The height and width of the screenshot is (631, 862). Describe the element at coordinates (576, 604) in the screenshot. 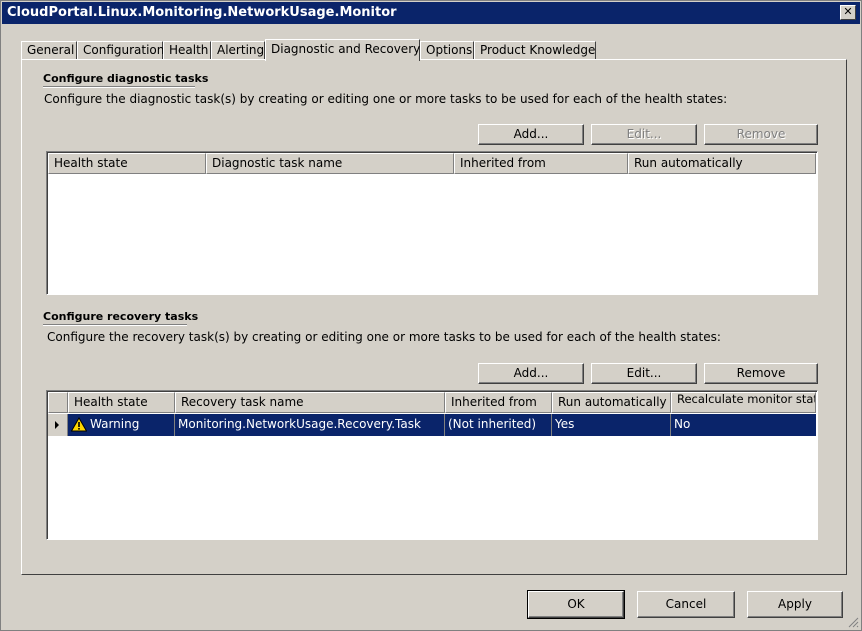

I see `ok-button: OK` at that location.